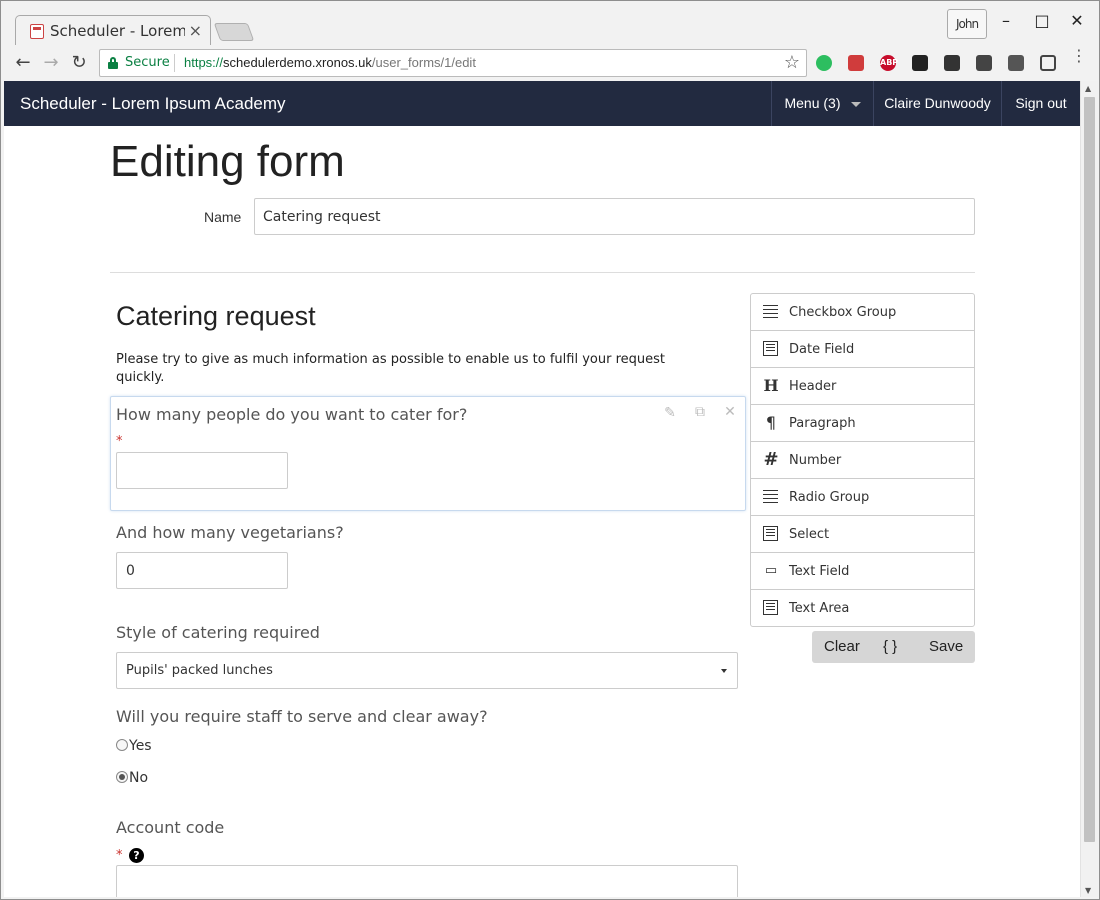 This screenshot has width=1100, height=900. What do you see at coordinates (771, 459) in the screenshot?
I see `hash-icon: #` at bounding box center [771, 459].